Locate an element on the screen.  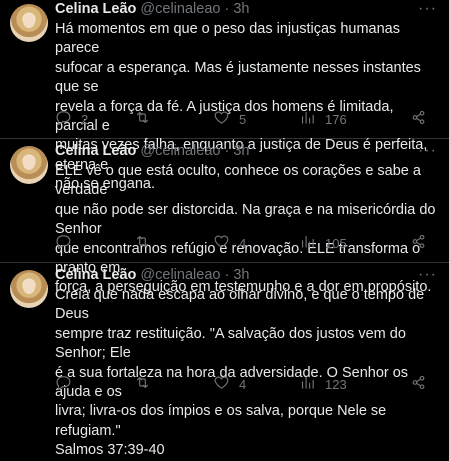
reply-count: 2 is located at coordinates (85, 119).